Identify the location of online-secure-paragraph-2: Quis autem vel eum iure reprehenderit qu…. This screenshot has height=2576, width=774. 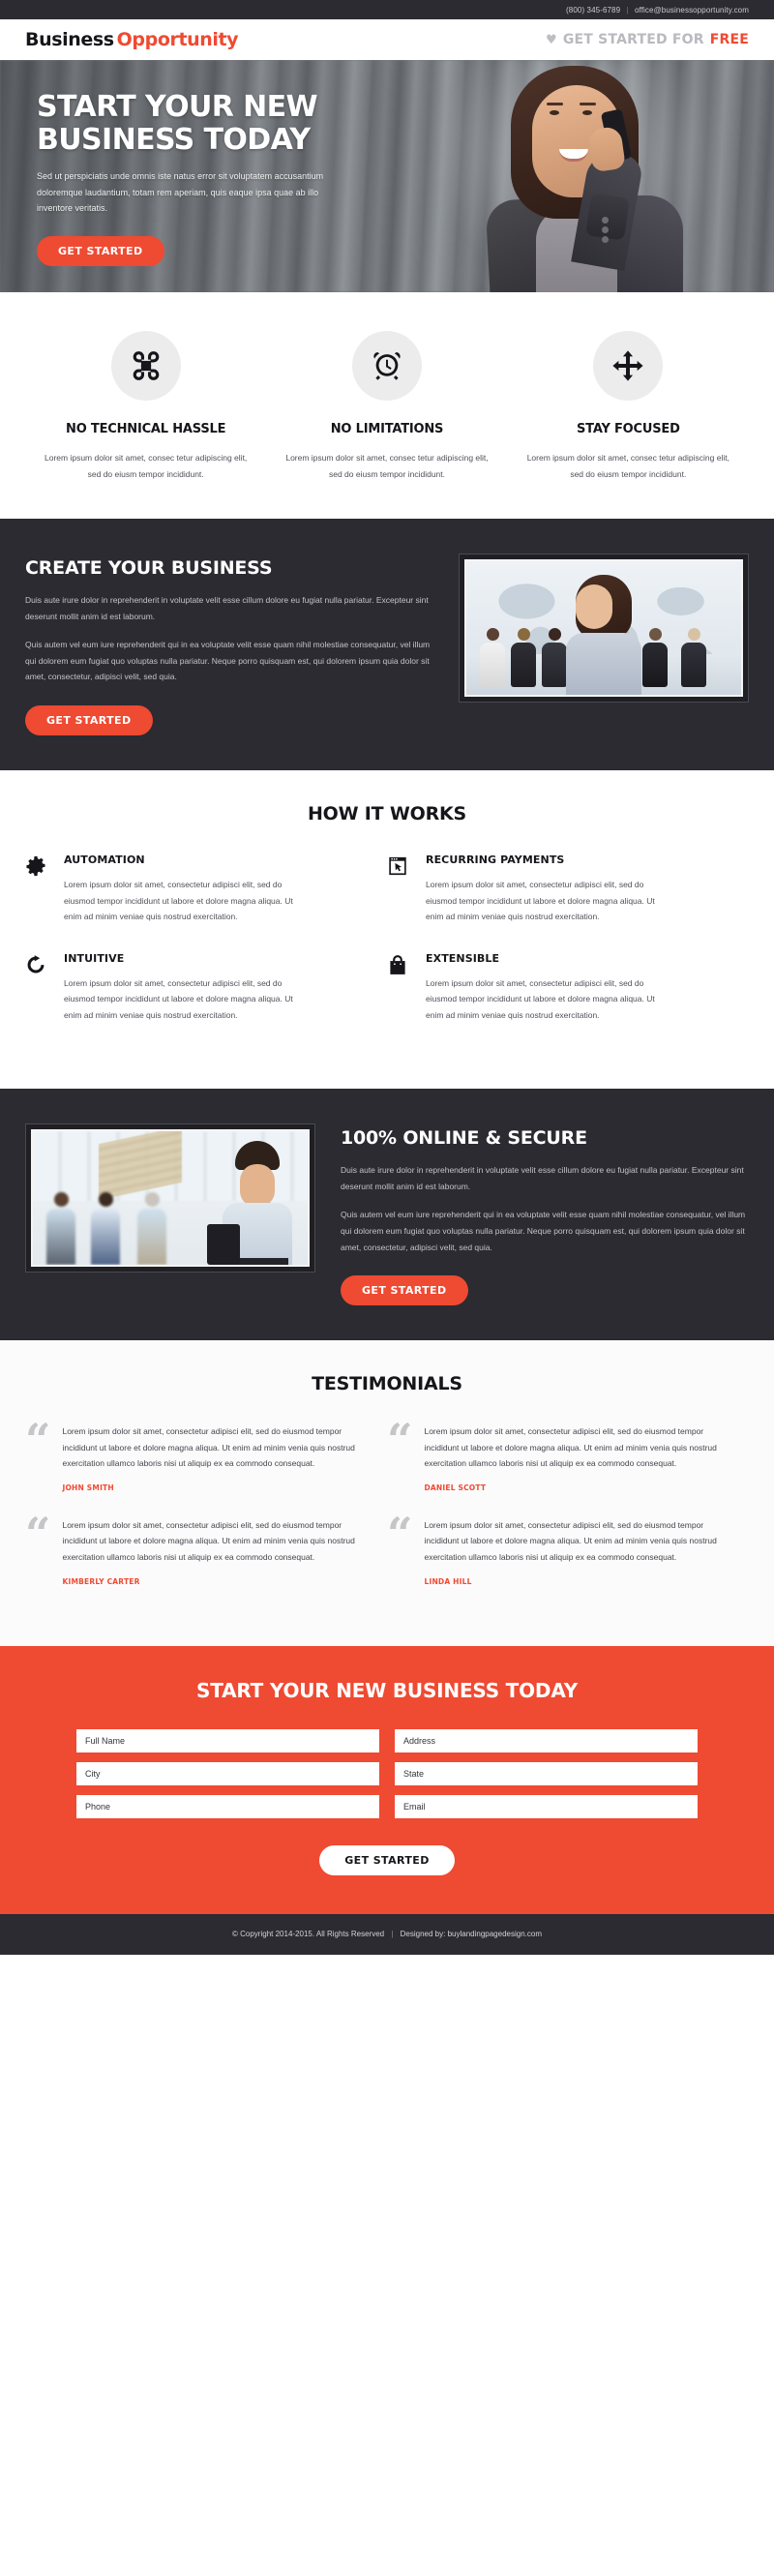
(543, 1231).